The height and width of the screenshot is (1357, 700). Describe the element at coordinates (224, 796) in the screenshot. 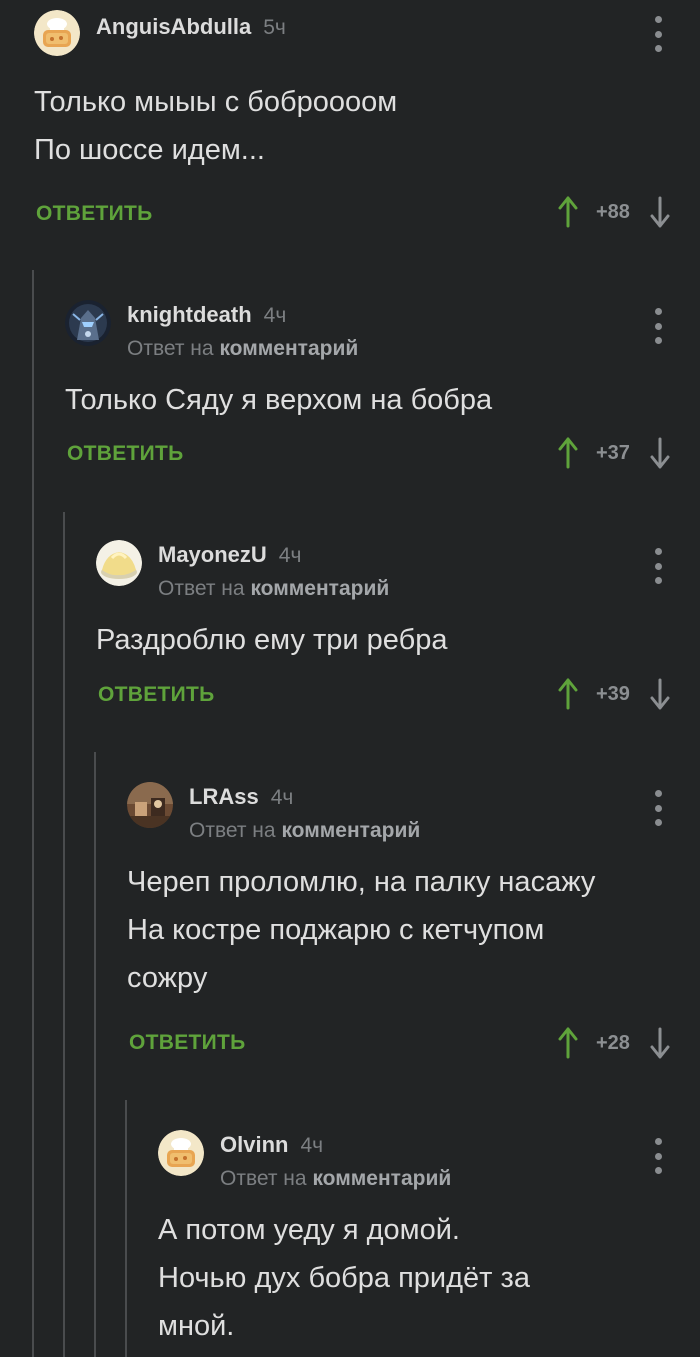

I see `author-name: LRAss` at that location.